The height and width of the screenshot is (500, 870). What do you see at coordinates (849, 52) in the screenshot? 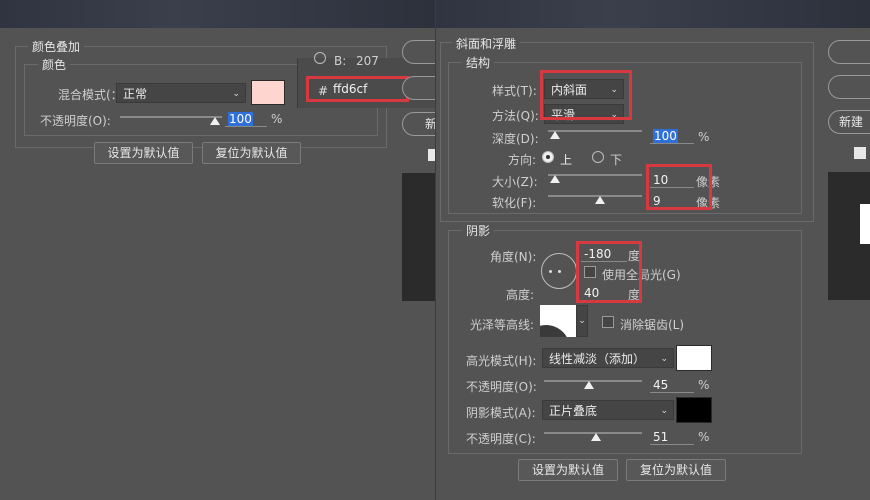
I see `right-round-button-a` at bounding box center [849, 52].